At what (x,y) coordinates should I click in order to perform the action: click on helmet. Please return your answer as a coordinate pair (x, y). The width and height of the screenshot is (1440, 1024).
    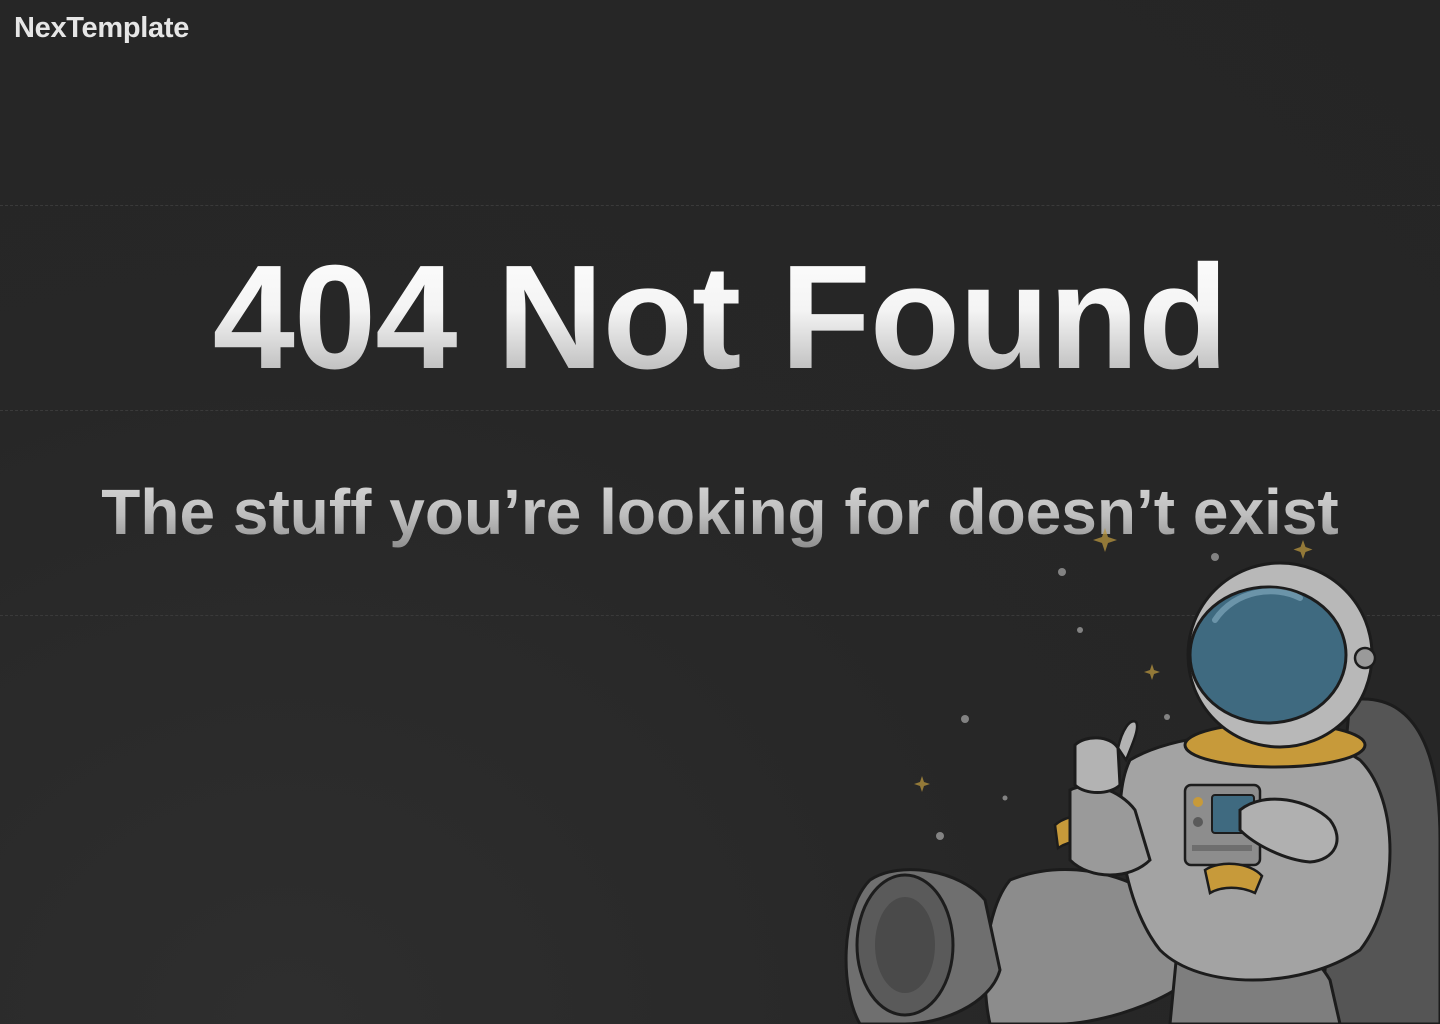
    Looking at the image, I should click on (1281, 655).